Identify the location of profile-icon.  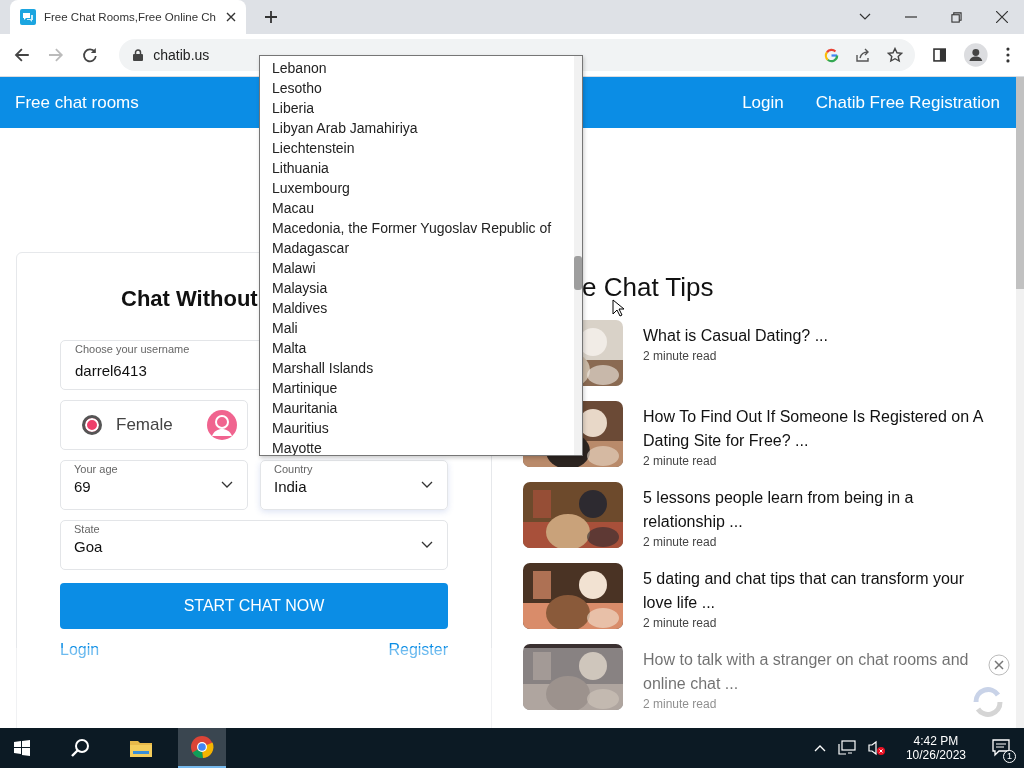
(976, 55).